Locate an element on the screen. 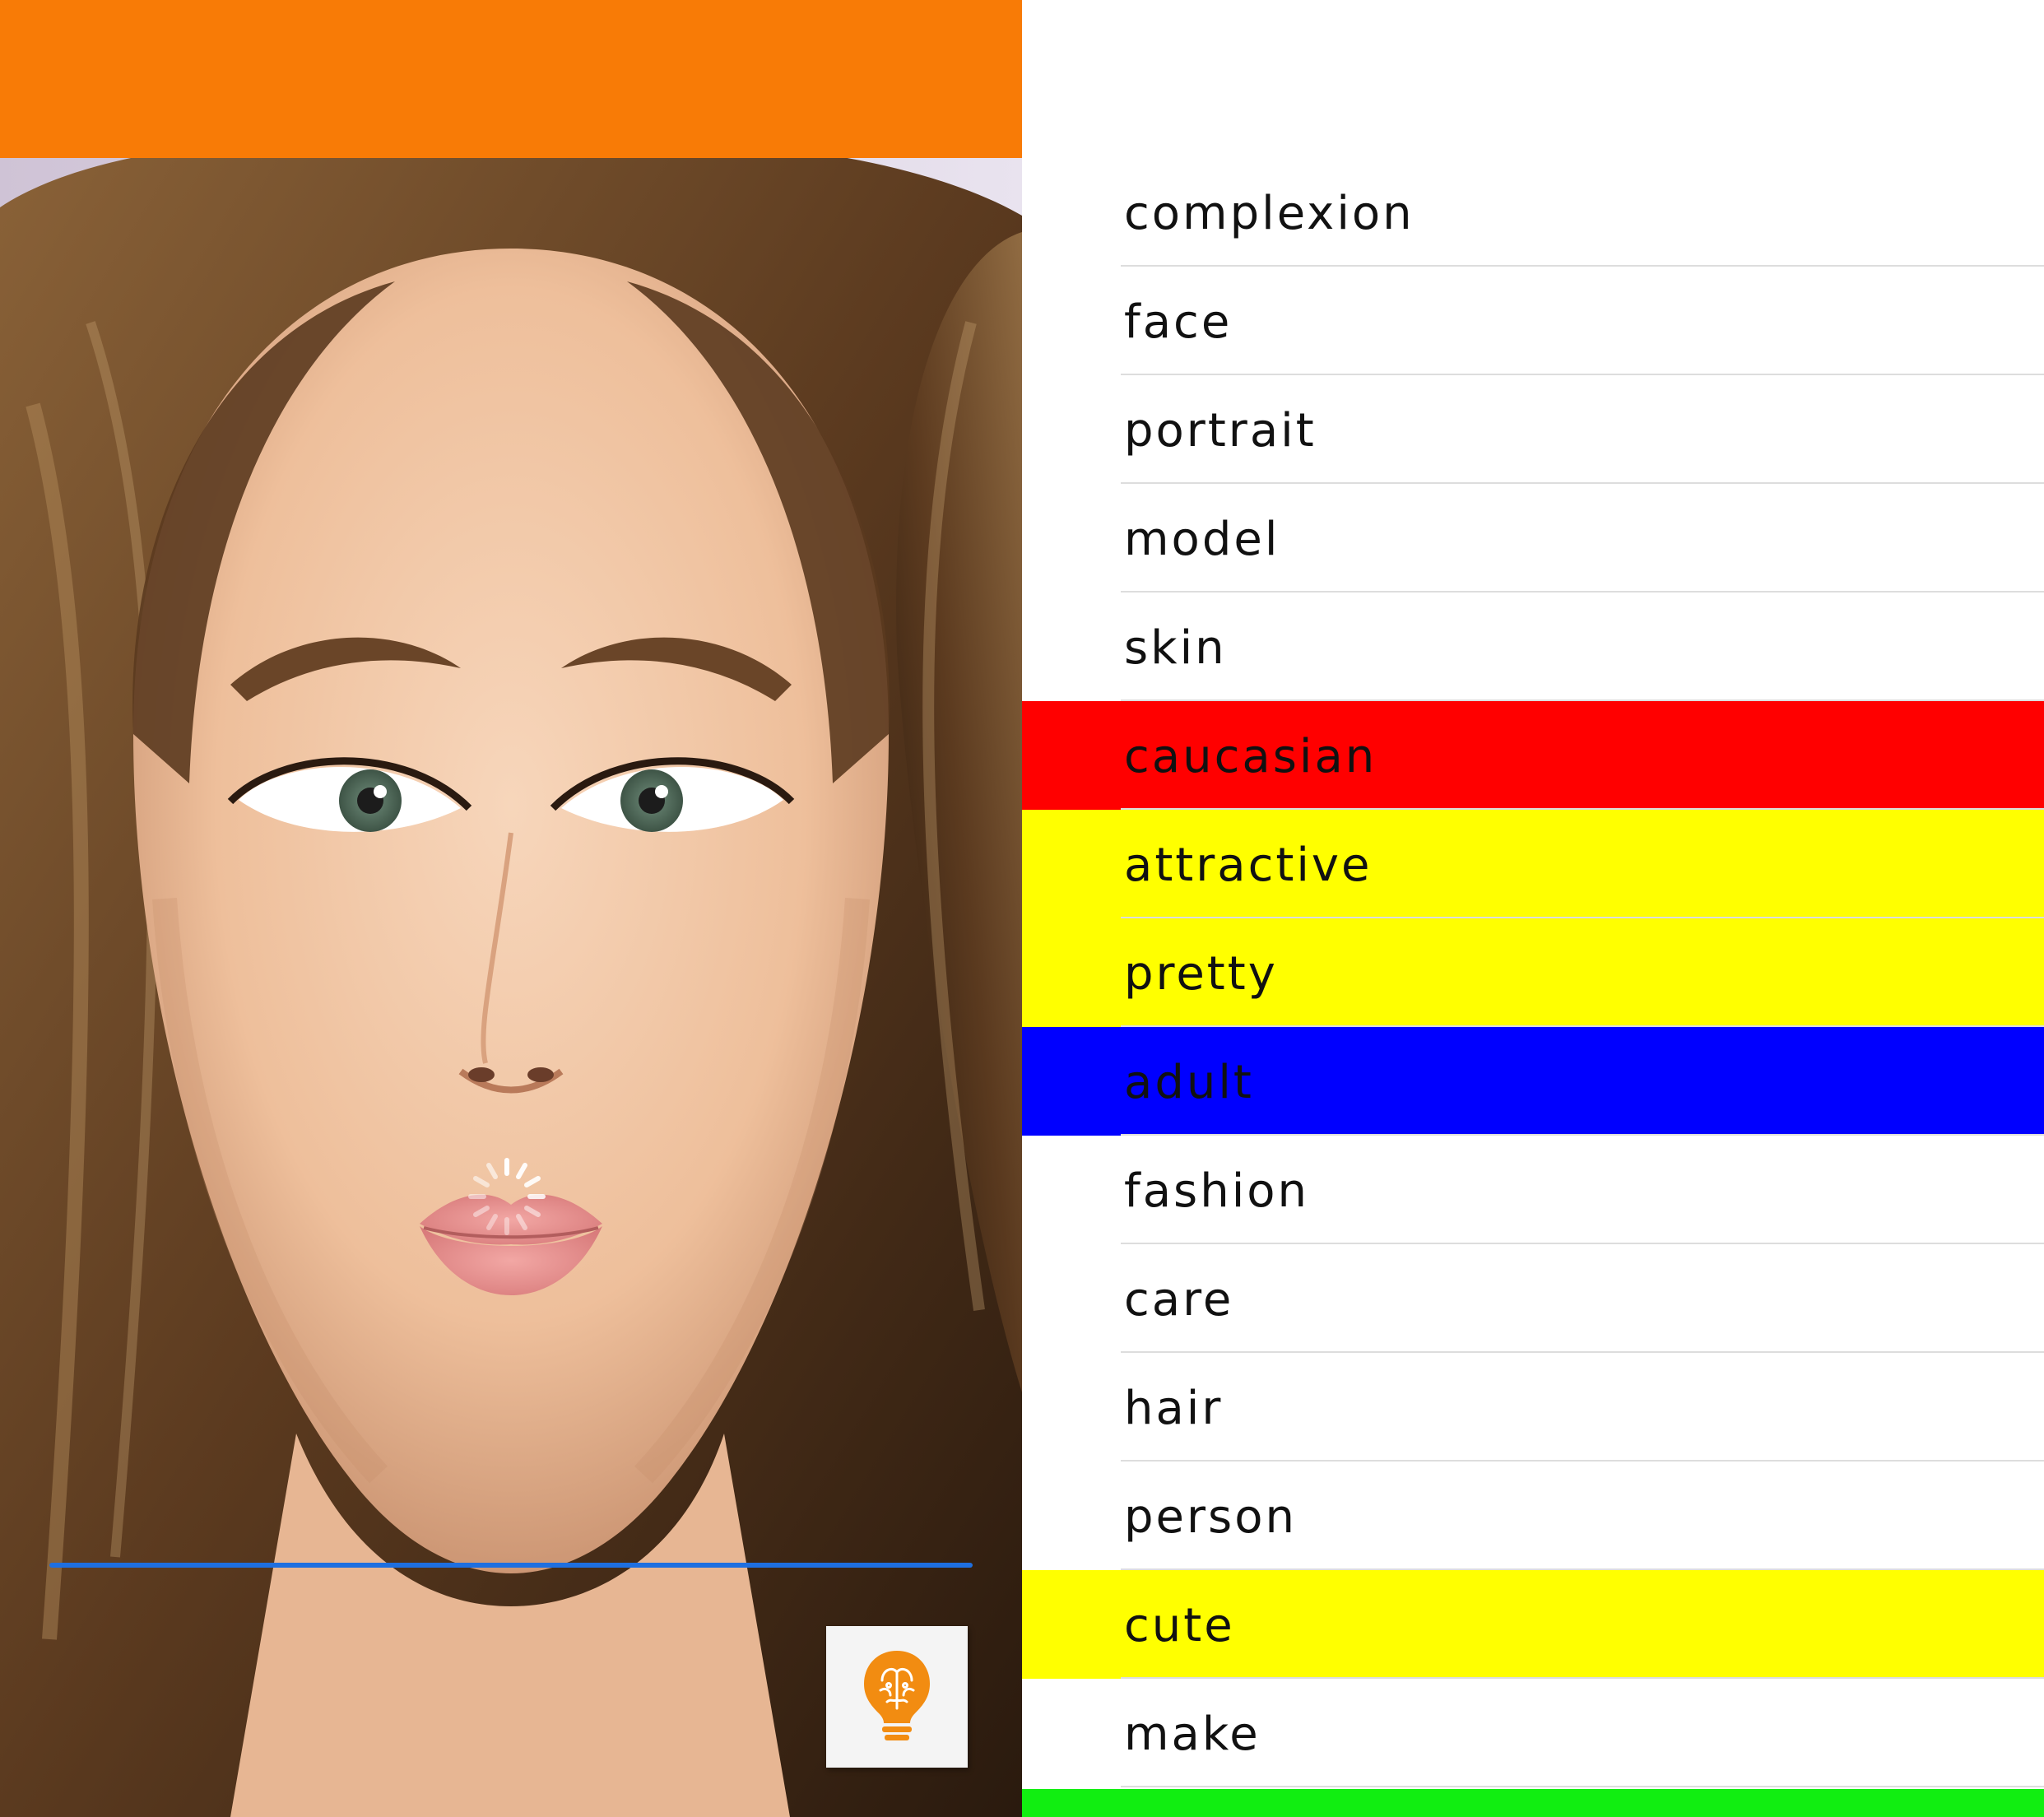 The height and width of the screenshot is (1817, 2044). tag-label: attractive is located at coordinates (1248, 865).